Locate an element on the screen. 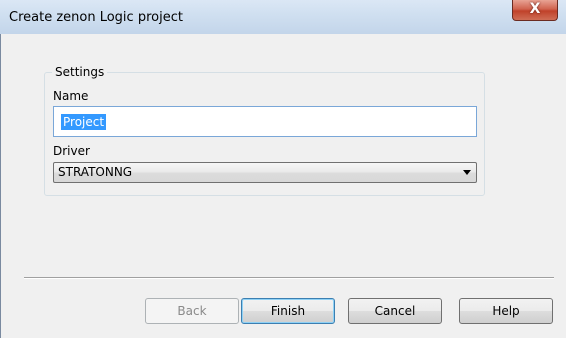 The width and height of the screenshot is (566, 338). name-label: Name is located at coordinates (71, 96).